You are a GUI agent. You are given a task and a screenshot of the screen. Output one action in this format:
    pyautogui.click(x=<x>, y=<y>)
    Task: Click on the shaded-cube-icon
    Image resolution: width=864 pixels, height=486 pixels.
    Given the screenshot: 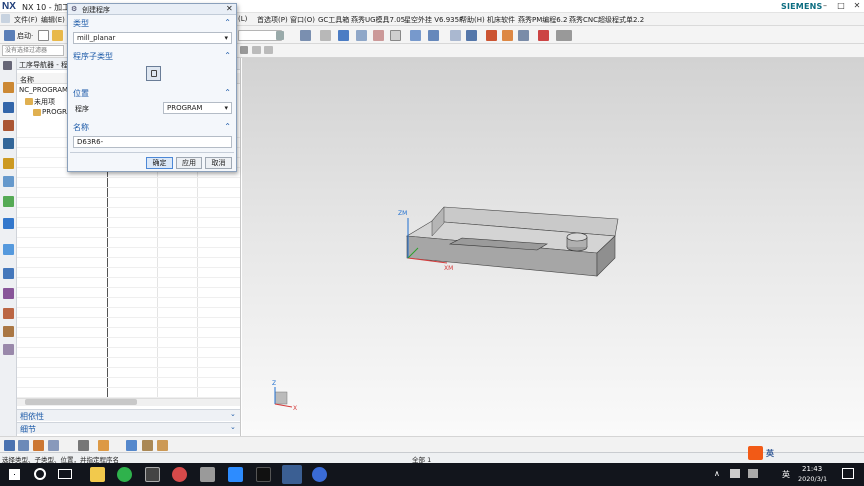 What is the action you would take?
    pyautogui.click(x=343, y=35)
    